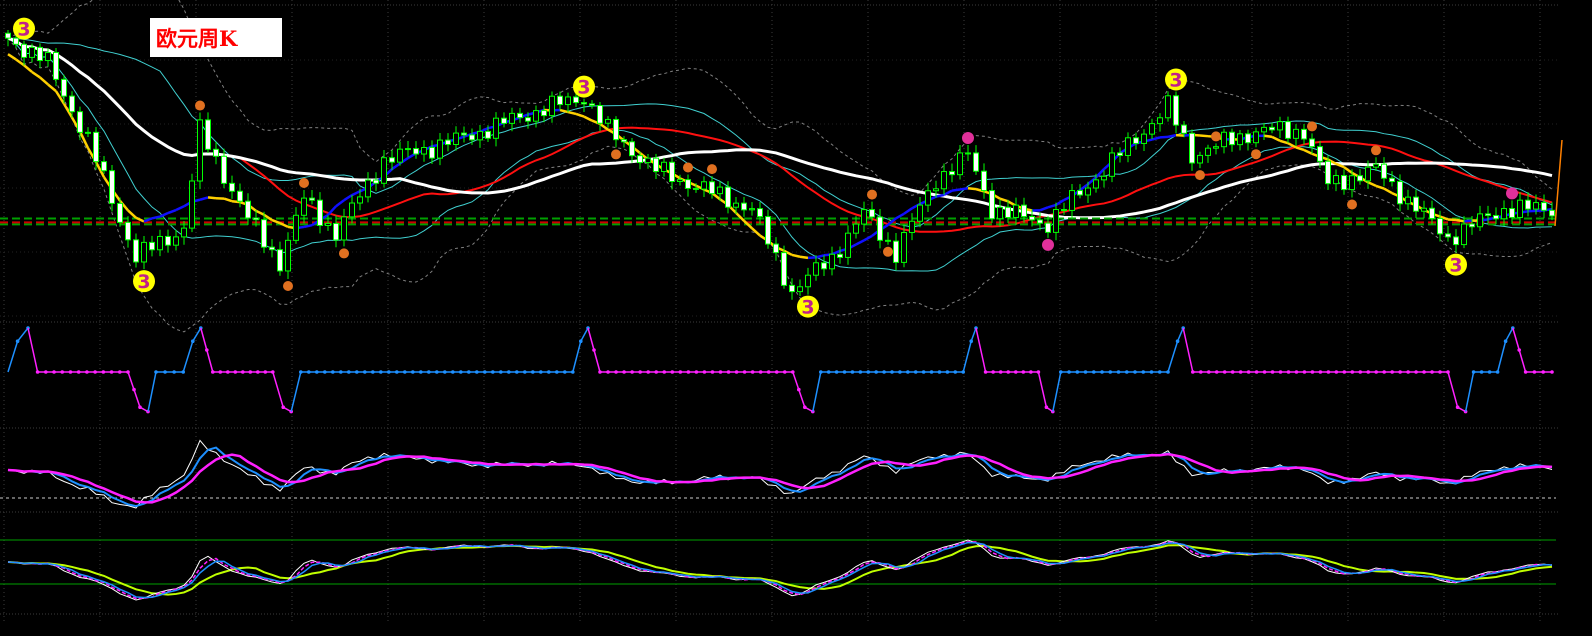  I want to click on chart-title: 欧元周K, so click(197, 38).